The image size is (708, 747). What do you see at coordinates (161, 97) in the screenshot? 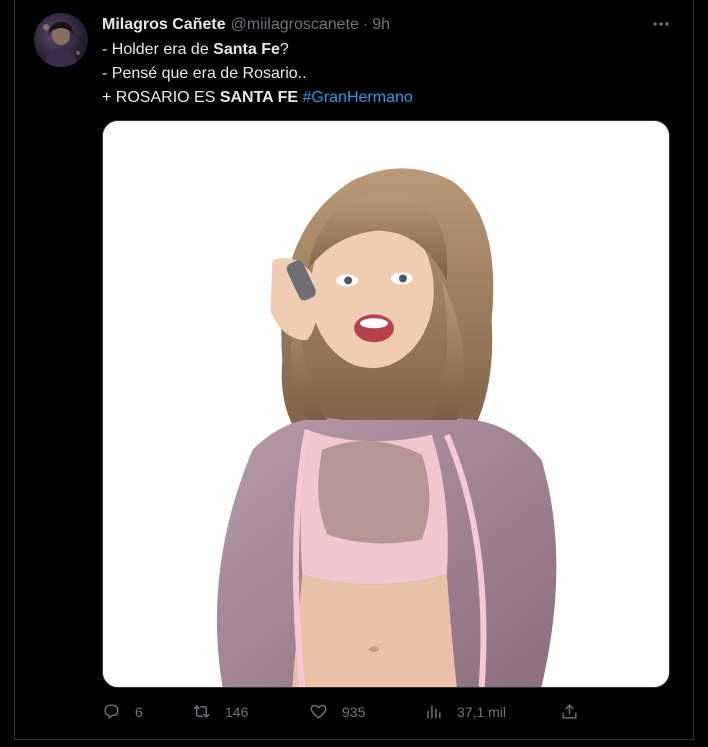
I see `tweet-line-3-text: + ROSARIO ES` at bounding box center [161, 97].